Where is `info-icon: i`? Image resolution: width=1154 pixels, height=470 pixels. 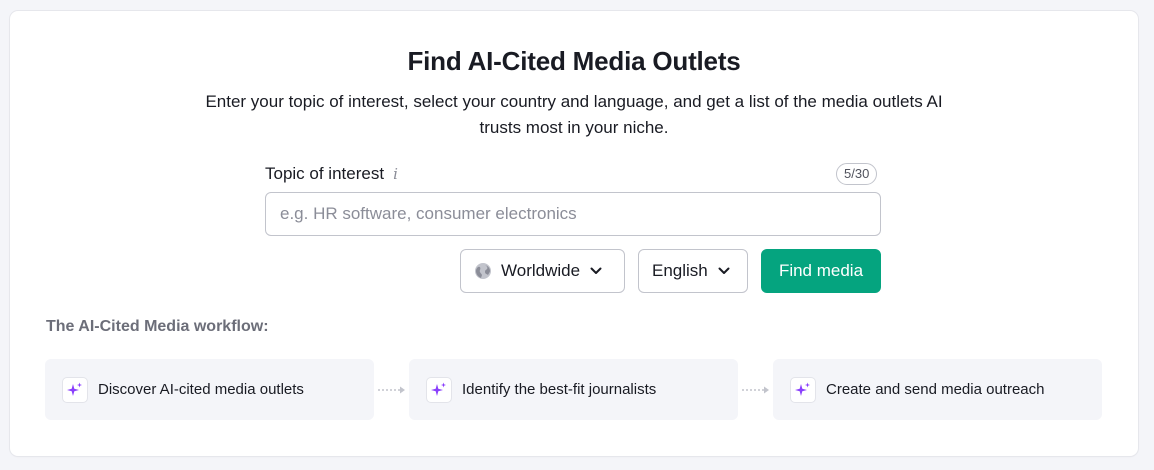 info-icon: i is located at coordinates (395, 174).